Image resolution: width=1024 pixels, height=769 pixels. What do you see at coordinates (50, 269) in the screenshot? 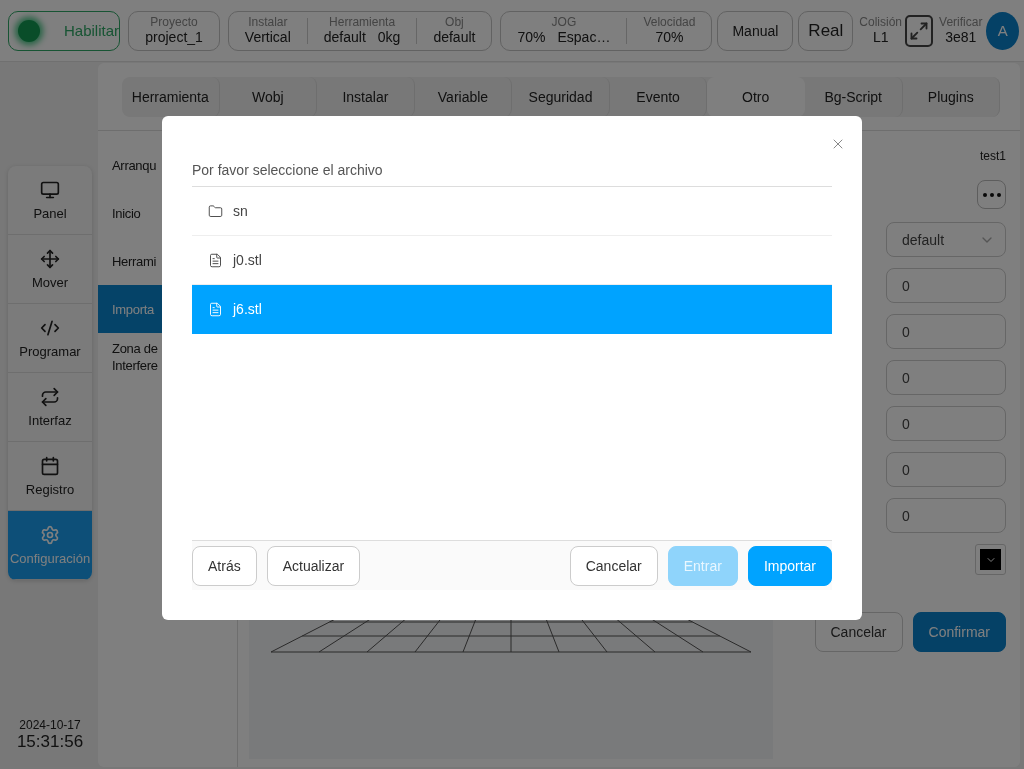
I see `nav-item: Mover` at bounding box center [50, 269].